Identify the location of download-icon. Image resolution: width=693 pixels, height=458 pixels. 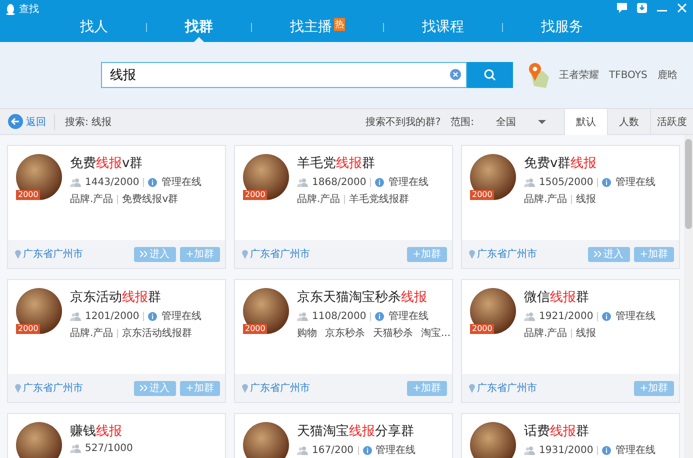
(642, 8).